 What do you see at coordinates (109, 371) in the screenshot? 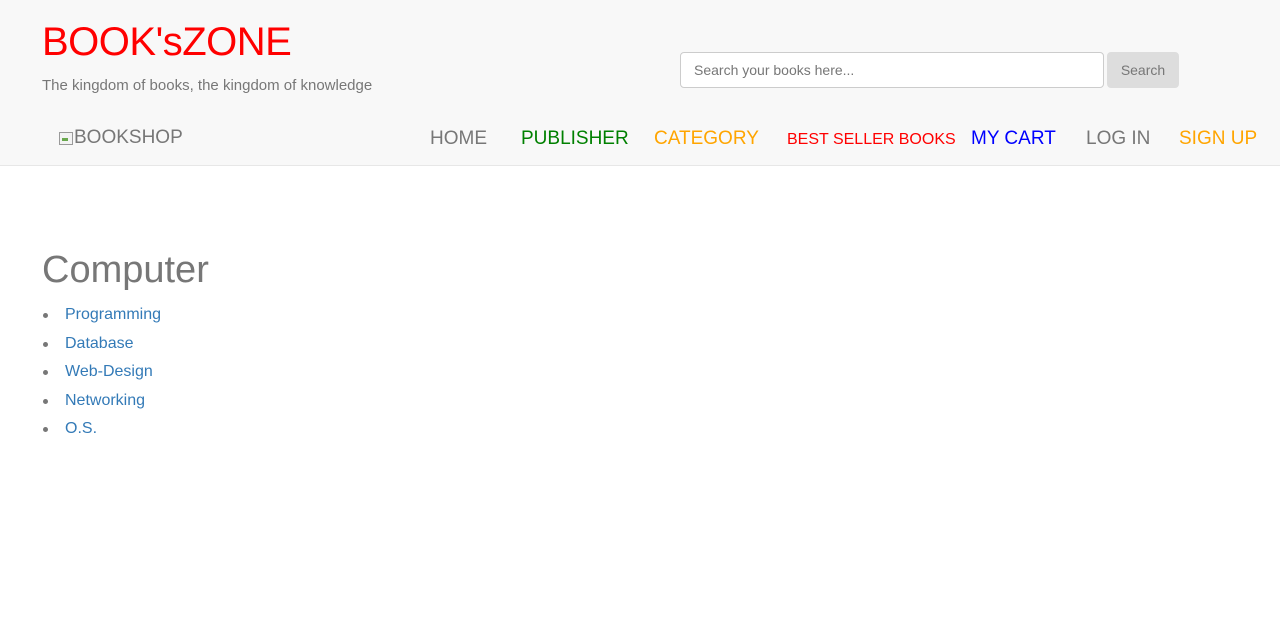
I see `subcategory-link-web-design: Web-Design` at bounding box center [109, 371].